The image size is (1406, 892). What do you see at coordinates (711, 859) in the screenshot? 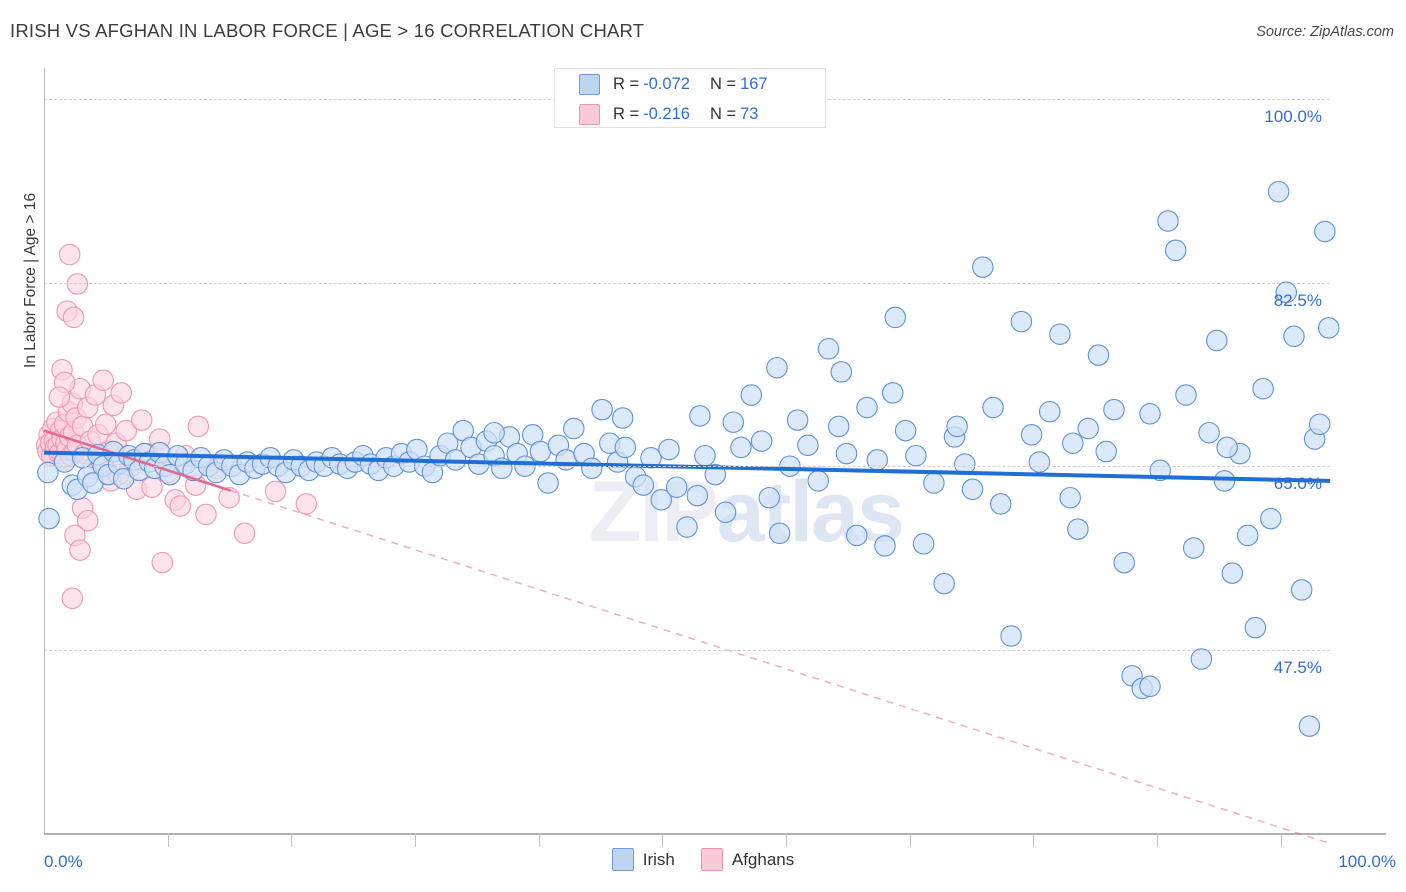
I see `legend-swatch-afghans` at bounding box center [711, 859].